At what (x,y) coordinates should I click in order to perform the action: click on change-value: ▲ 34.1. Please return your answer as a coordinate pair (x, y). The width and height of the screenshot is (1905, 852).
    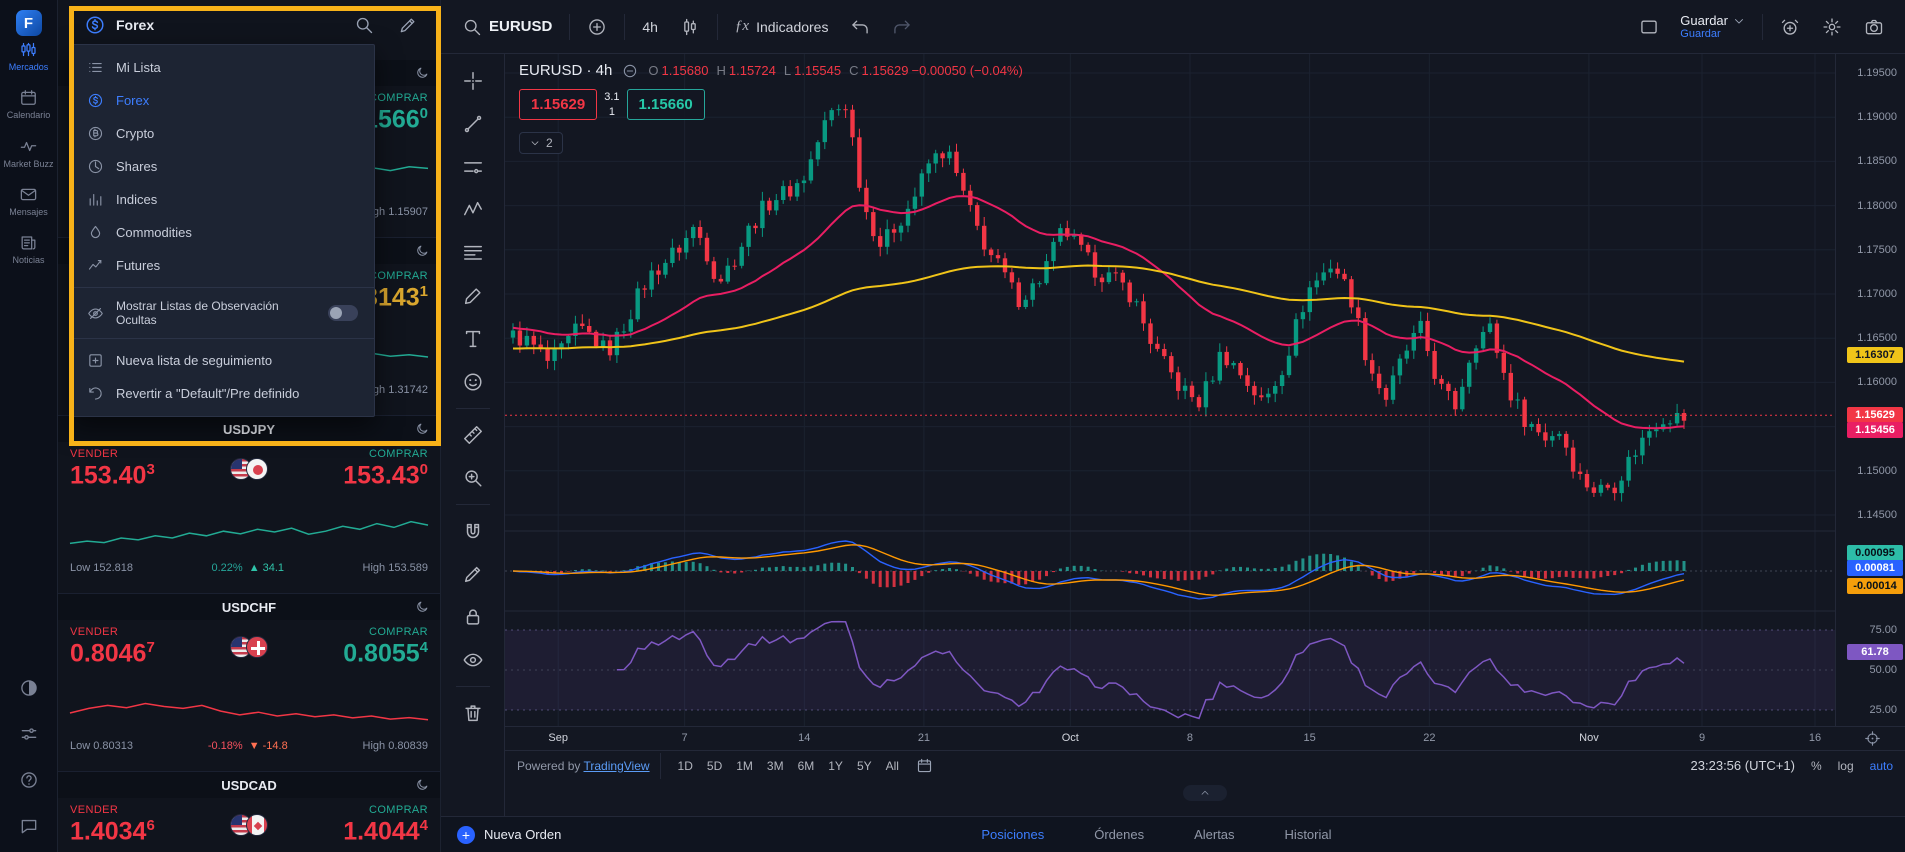
    Looking at the image, I should click on (266, 568).